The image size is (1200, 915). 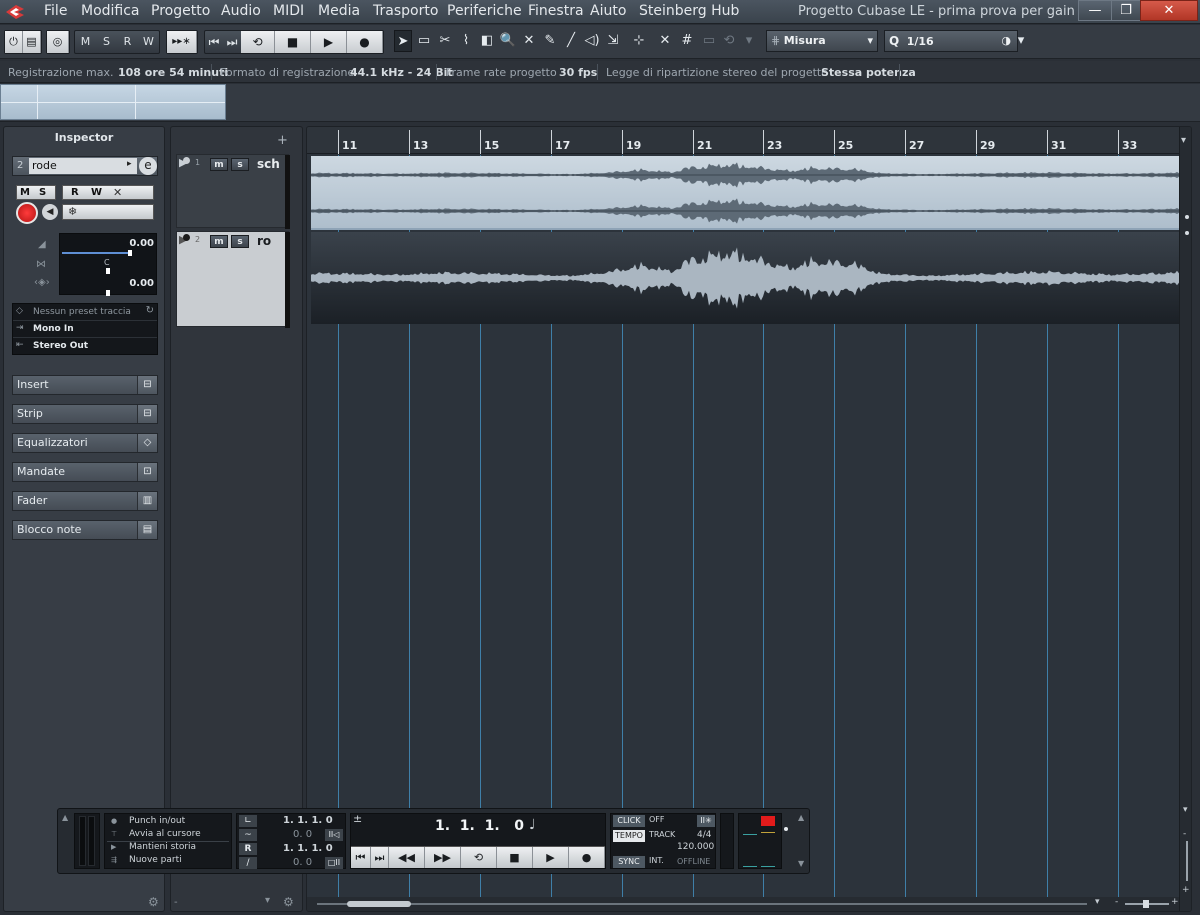 What do you see at coordinates (248, 835) in the screenshot?
I see `pre-roll-button: ~` at bounding box center [248, 835].